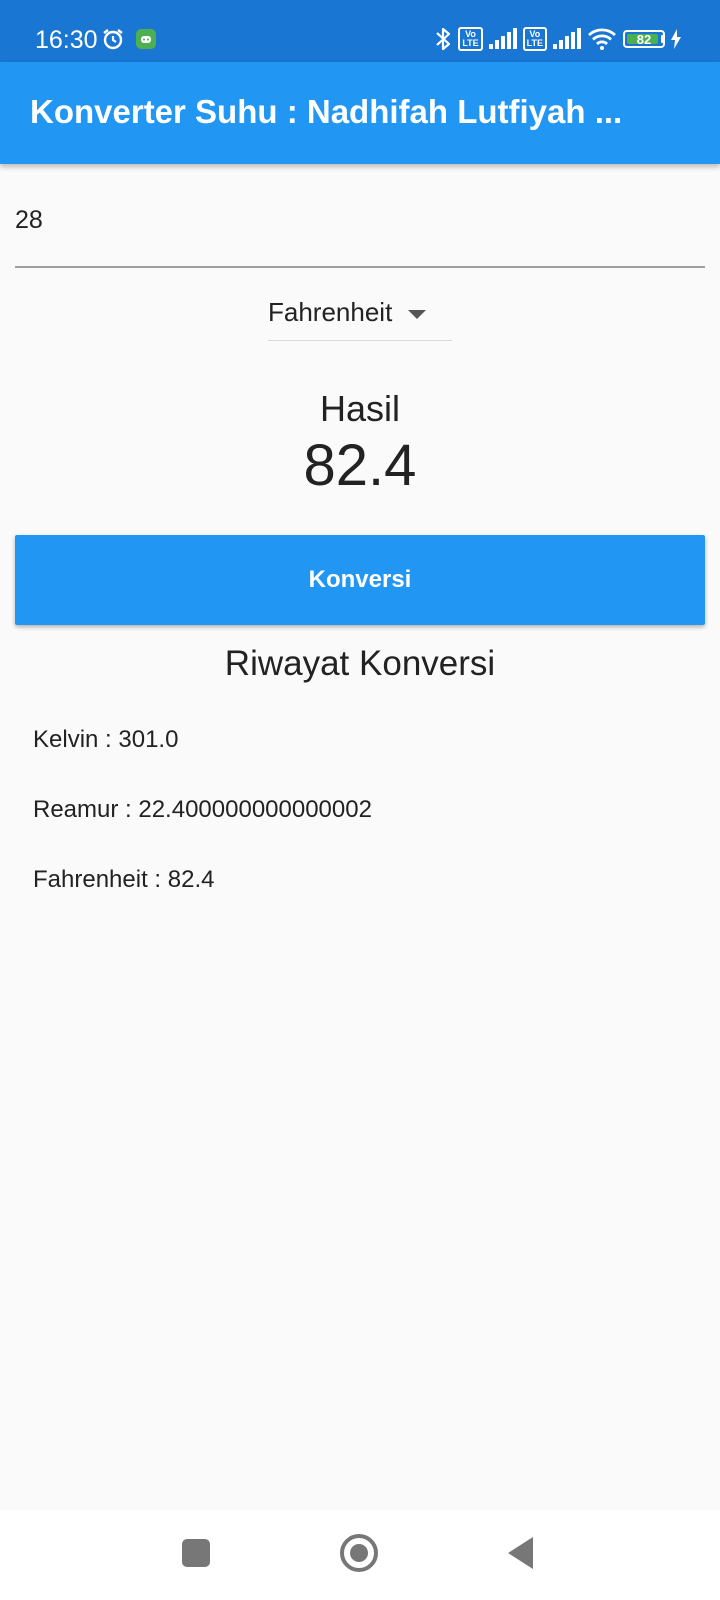  Describe the element at coordinates (196, 1553) in the screenshot. I see `recent-apps-icon` at that location.